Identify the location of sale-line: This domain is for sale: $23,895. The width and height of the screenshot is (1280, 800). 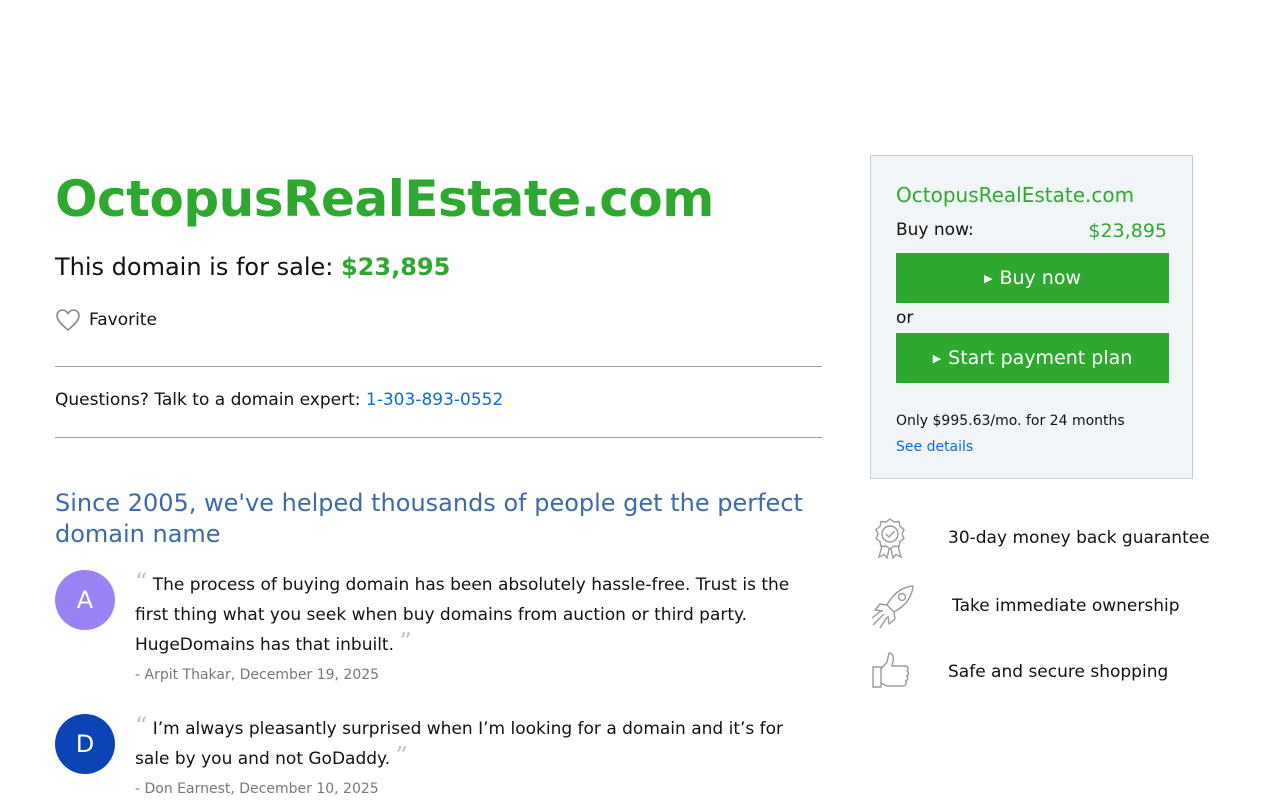
(252, 267).